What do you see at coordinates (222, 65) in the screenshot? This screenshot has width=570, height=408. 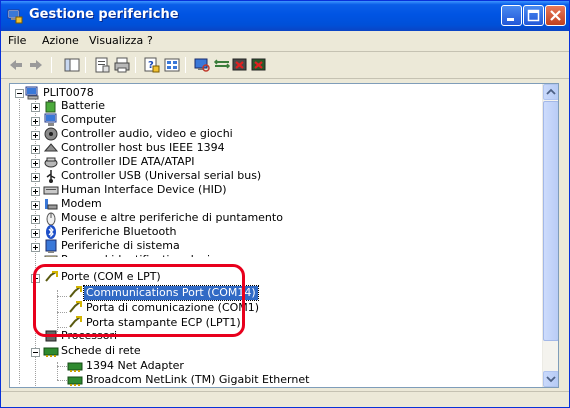 I see `update-driver-icon` at bounding box center [222, 65].